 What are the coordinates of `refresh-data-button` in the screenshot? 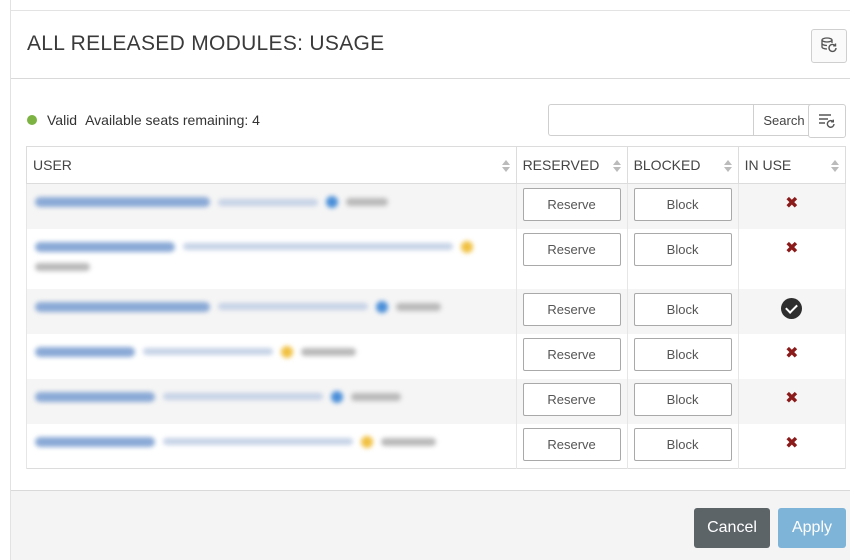 It's located at (829, 46).